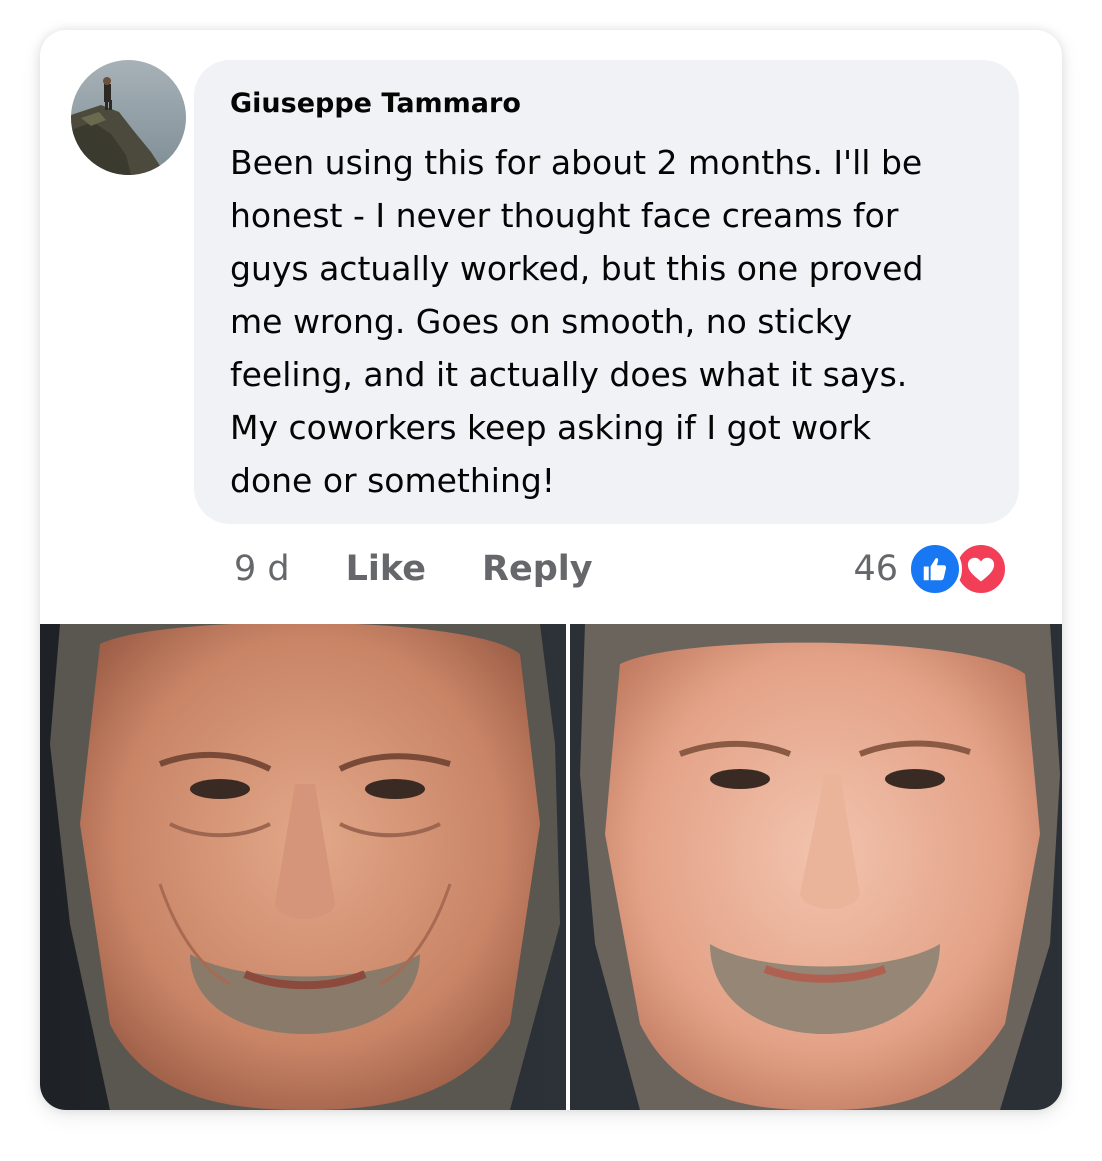 This screenshot has width=1102, height=1161. Describe the element at coordinates (537, 569) in the screenshot. I see `reply-button: Reply` at that location.